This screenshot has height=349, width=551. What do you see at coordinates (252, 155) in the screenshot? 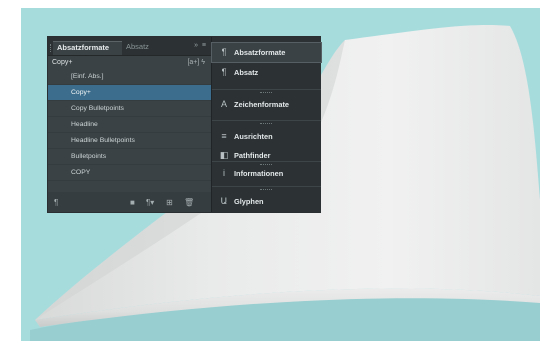
I see `dock-item-label: Pathfinder` at bounding box center [252, 155].